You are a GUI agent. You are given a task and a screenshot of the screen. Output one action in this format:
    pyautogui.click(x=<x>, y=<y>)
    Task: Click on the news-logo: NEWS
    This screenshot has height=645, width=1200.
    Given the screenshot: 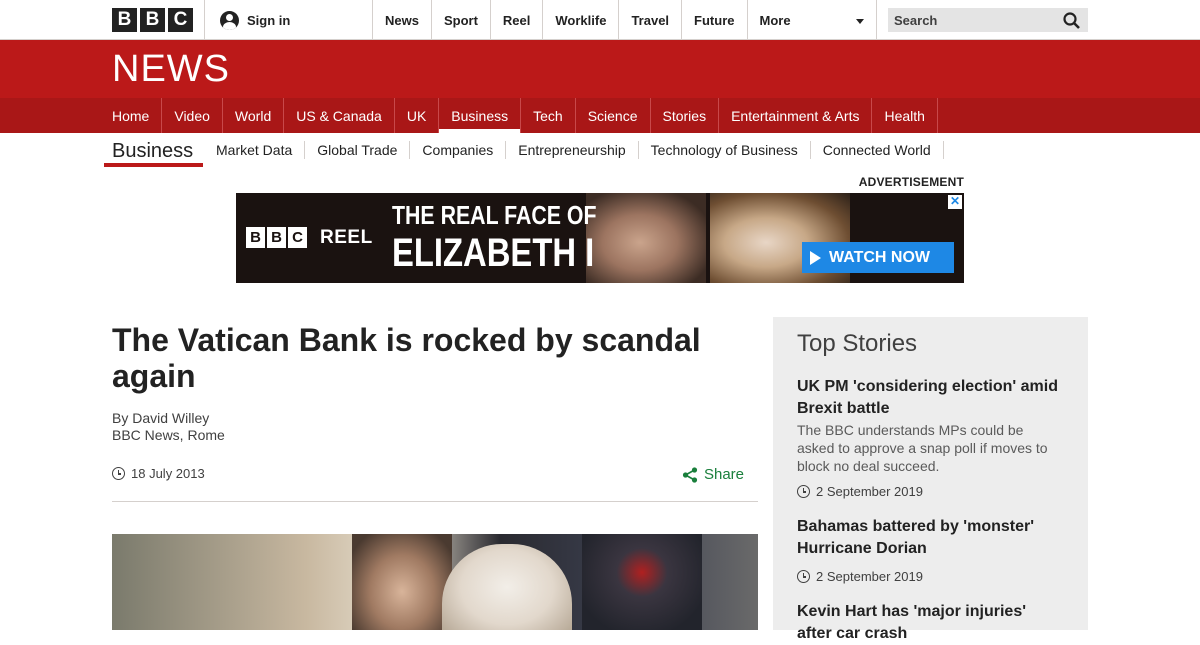 What is the action you would take?
    pyautogui.click(x=171, y=69)
    